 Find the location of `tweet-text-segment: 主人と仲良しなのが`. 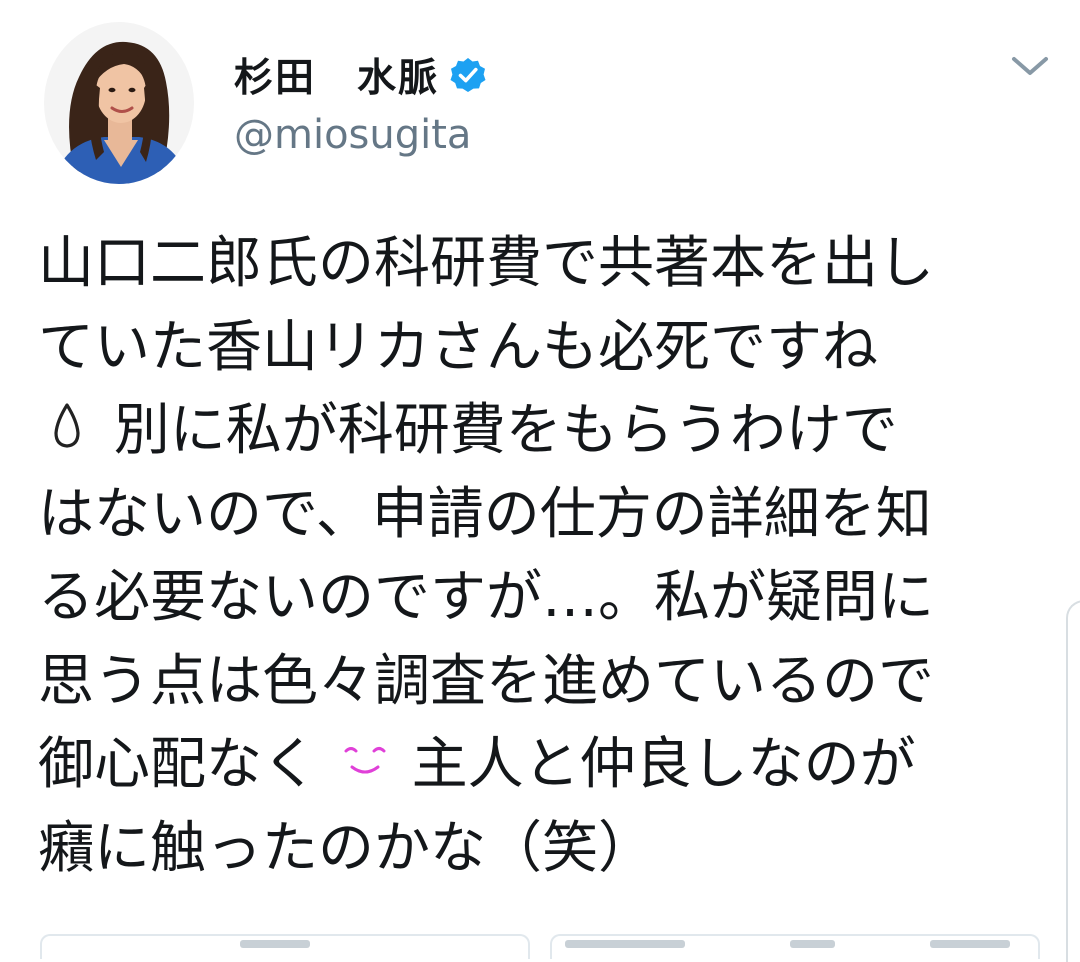

tweet-text-segment: 主人と仲良しなのが is located at coordinates (654, 764).